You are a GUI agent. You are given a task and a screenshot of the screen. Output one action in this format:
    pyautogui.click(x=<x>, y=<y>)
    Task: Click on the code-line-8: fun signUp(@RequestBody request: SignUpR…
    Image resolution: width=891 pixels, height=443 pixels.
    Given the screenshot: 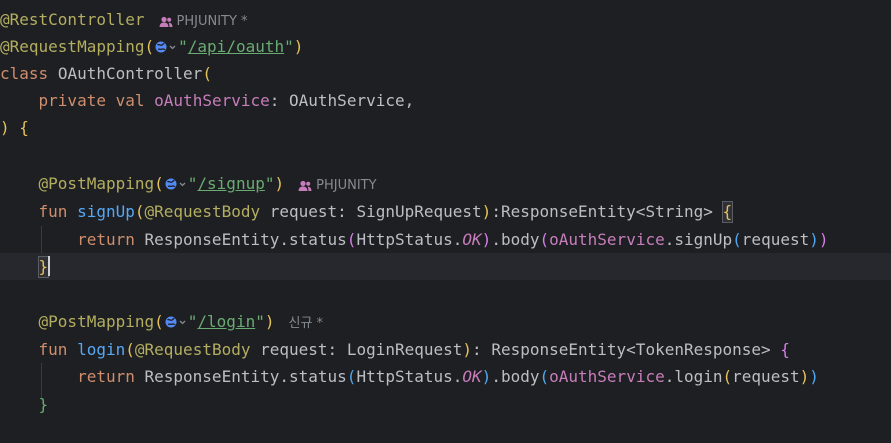 What is the action you would take?
    pyautogui.click(x=445, y=211)
    